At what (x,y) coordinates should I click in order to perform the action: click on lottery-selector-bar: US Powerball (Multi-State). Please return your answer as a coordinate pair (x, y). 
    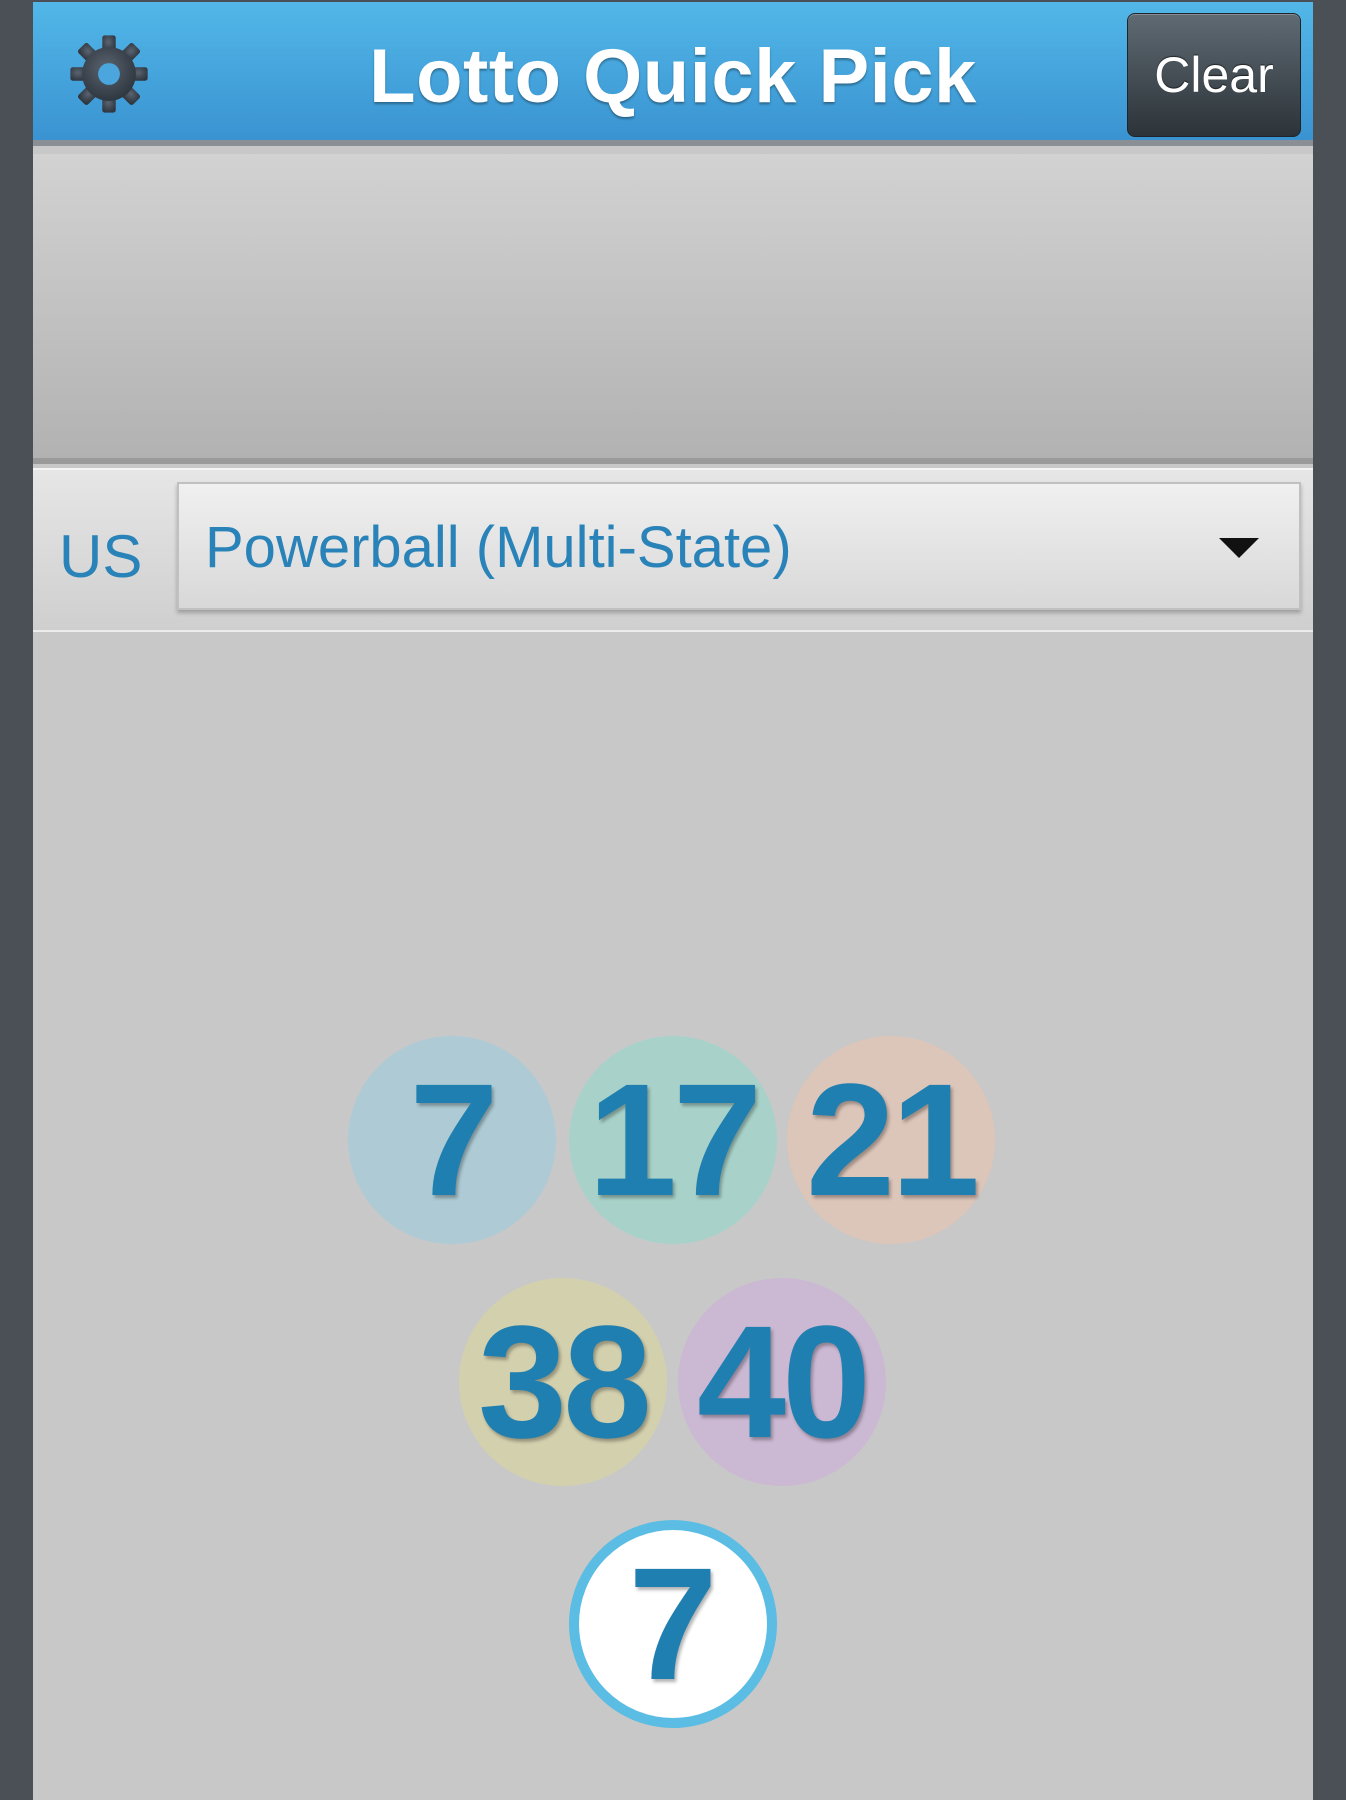
    Looking at the image, I should click on (673, 550).